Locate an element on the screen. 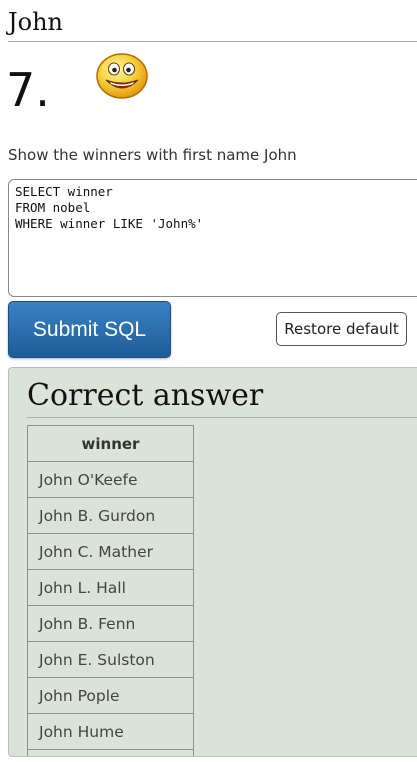  table-row: John B. Fenn is located at coordinates (110, 623).